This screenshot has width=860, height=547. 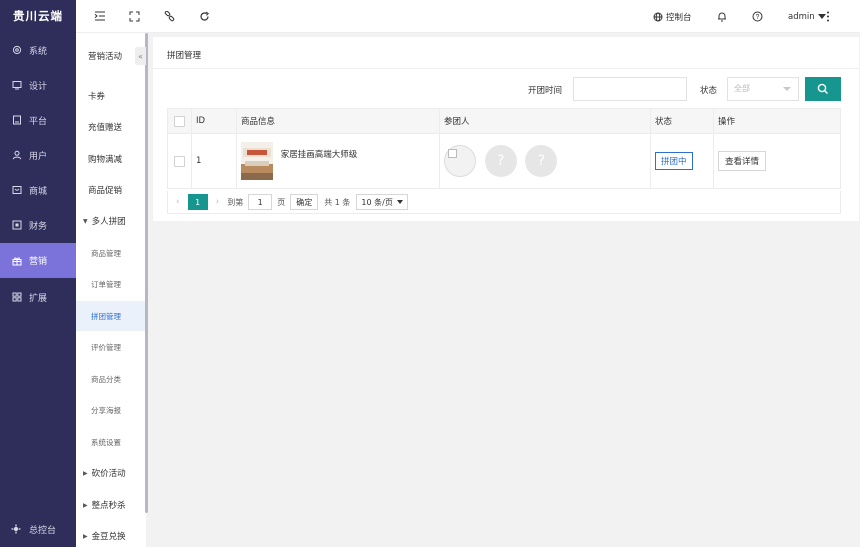 I want to click on row-id: 1, so click(x=214, y=161).